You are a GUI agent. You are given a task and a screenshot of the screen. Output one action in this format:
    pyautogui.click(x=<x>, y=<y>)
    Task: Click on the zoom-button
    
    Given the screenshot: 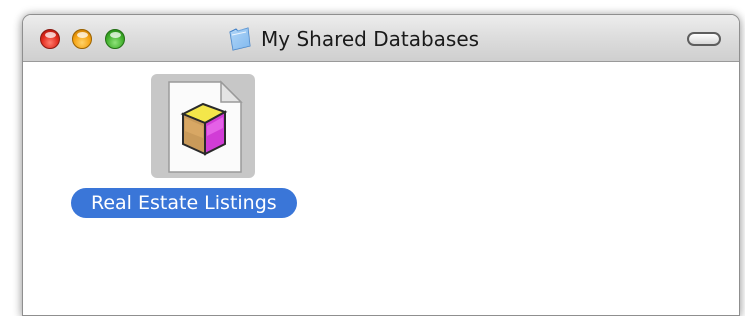 What is the action you would take?
    pyautogui.click(x=115, y=39)
    